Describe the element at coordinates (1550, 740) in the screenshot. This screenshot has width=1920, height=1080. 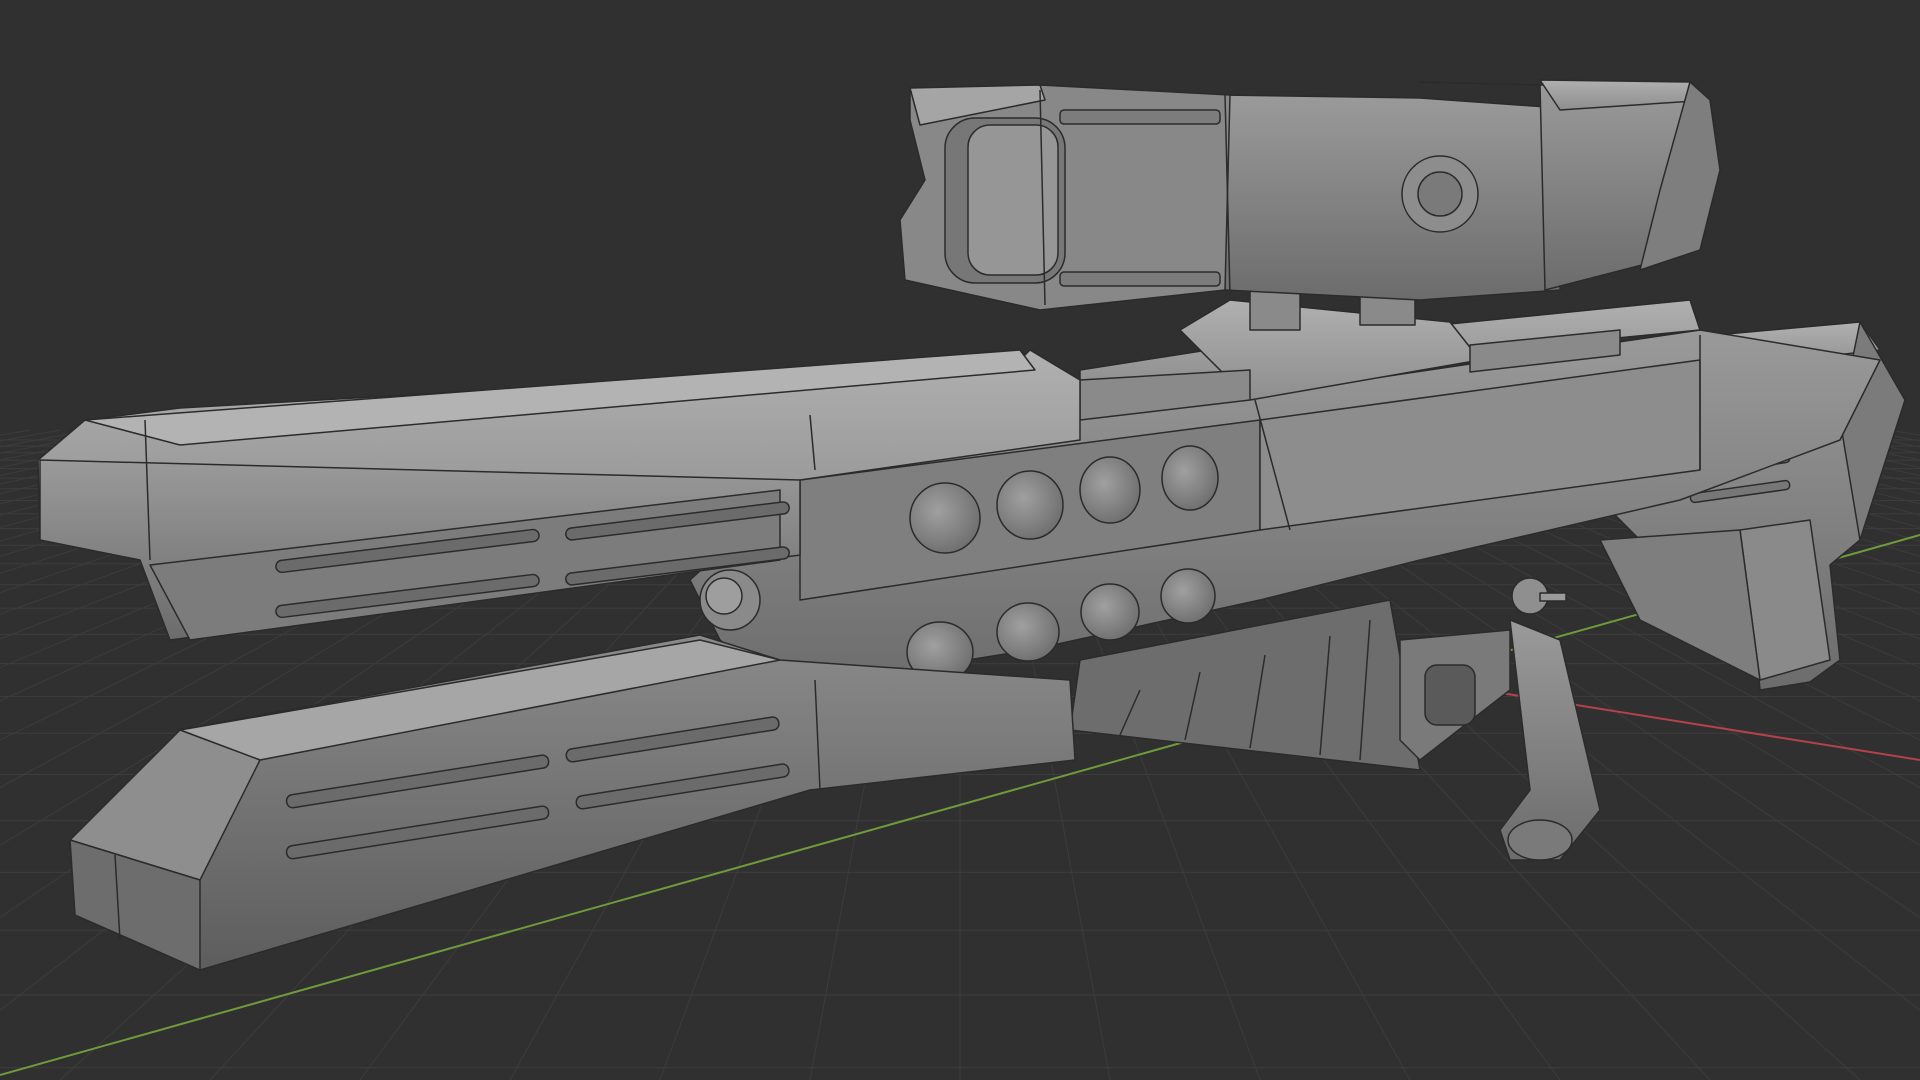
I see `pistol-grip` at that location.